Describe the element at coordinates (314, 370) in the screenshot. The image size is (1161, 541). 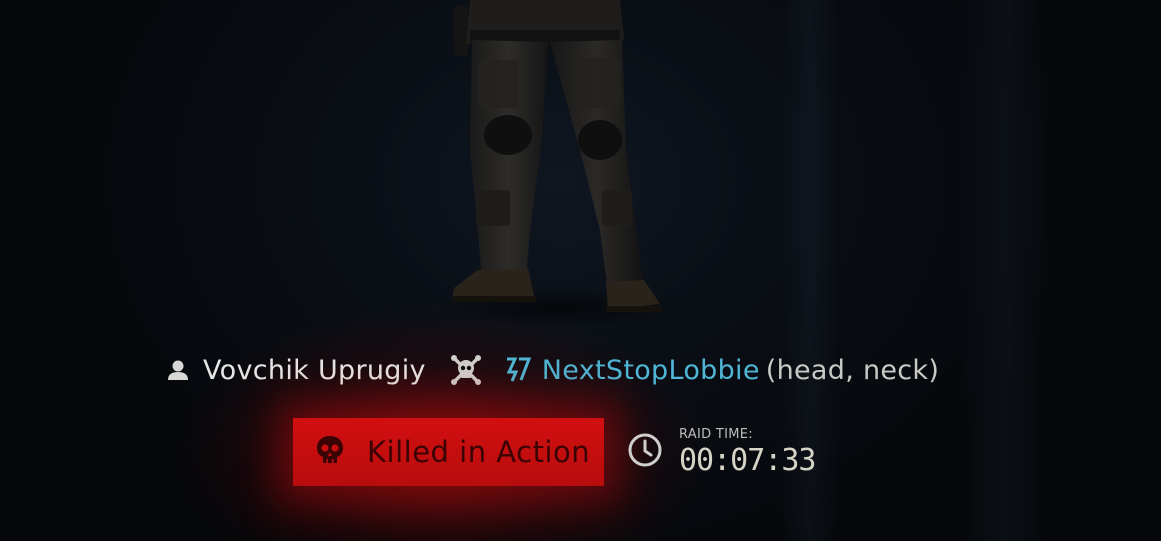
I see `victim-name: Vovchik Uprugiy` at that location.